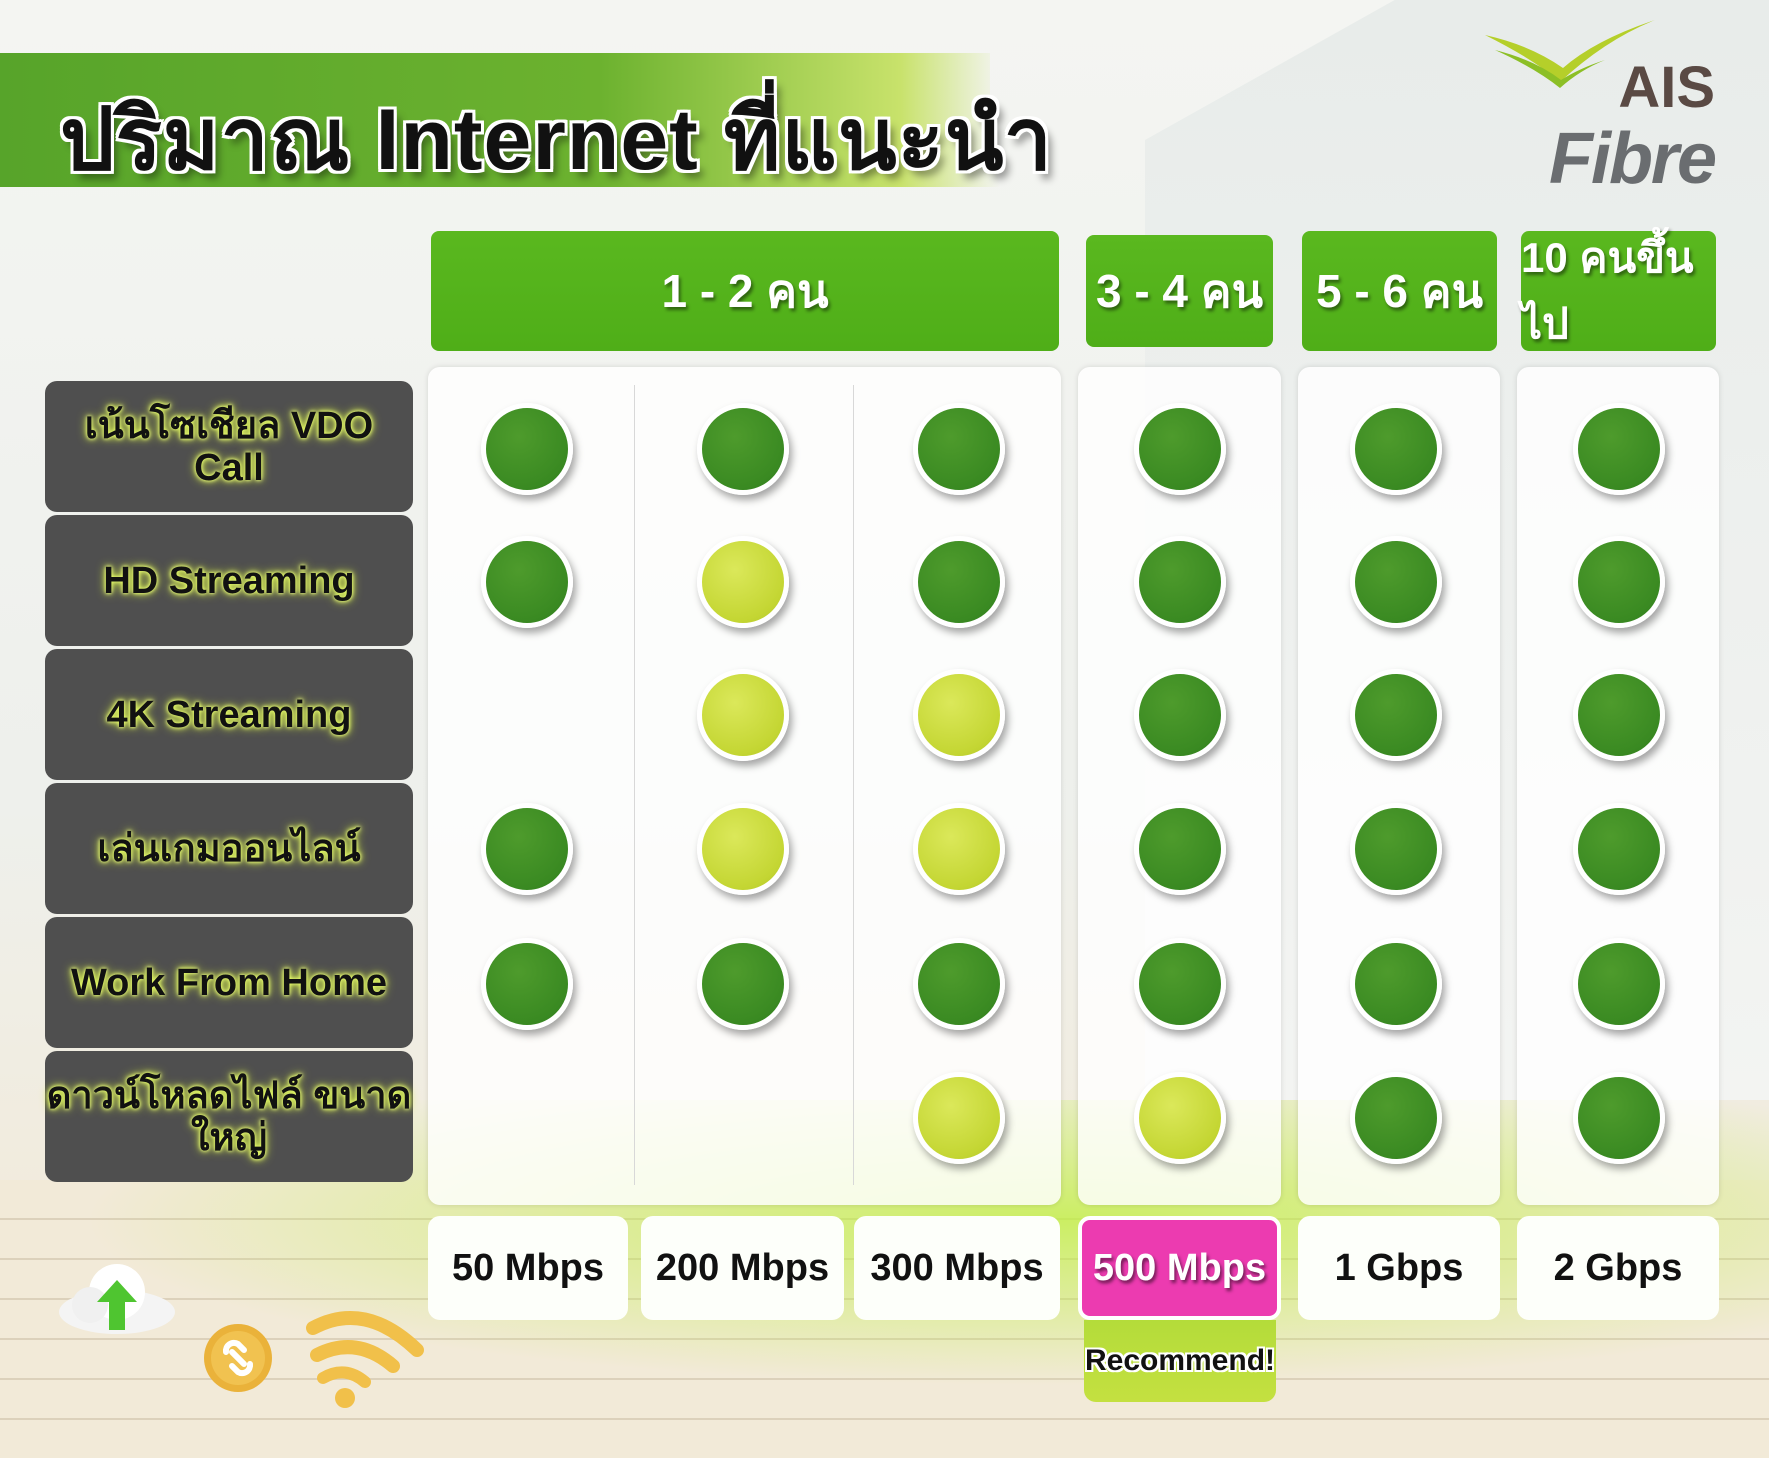 The width and height of the screenshot is (1769, 1458). What do you see at coordinates (1180, 1361) in the screenshot?
I see `recommend-badge: Recommend!` at bounding box center [1180, 1361].